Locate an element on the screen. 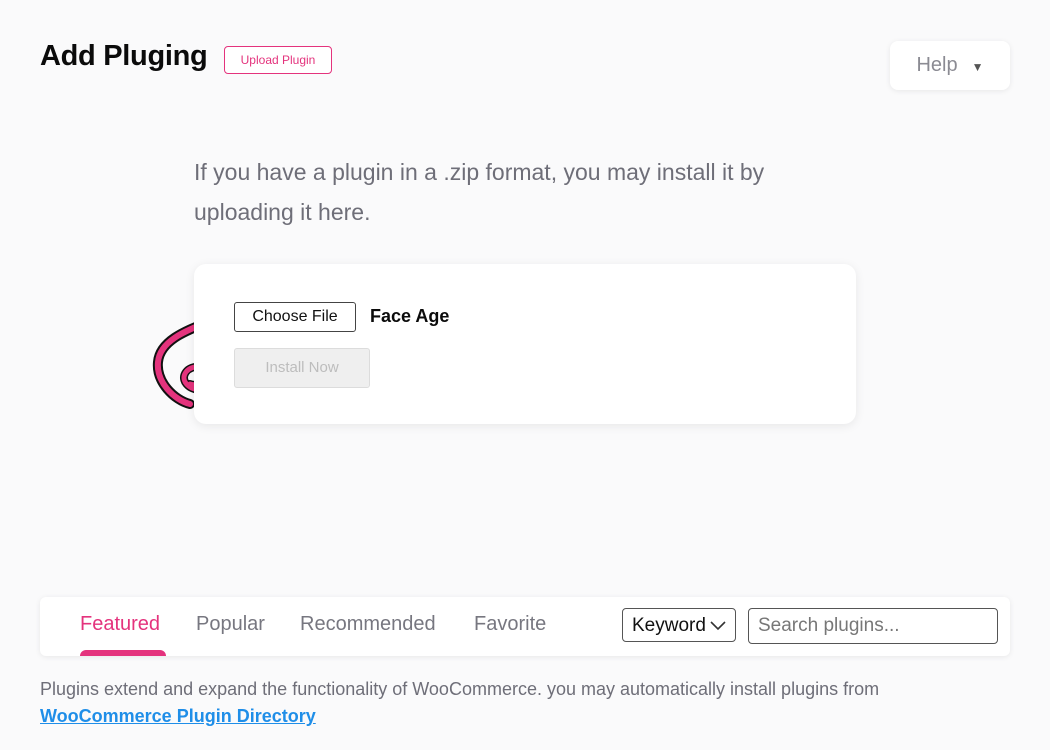  page-title: Add Pluging is located at coordinates (124, 56).